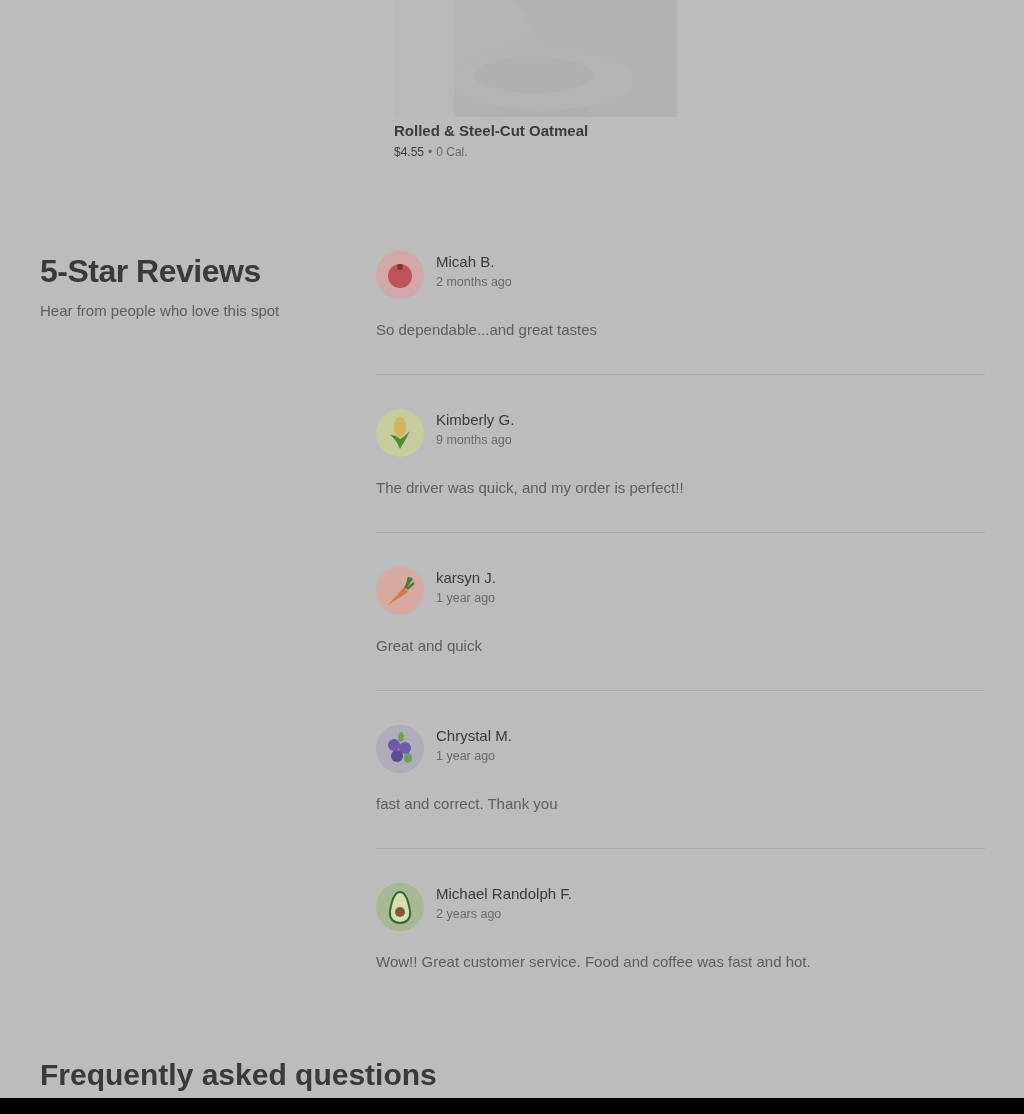 Image resolution: width=1024 pixels, height=1114 pixels. I want to click on avocado-avatar-icon, so click(400, 907).